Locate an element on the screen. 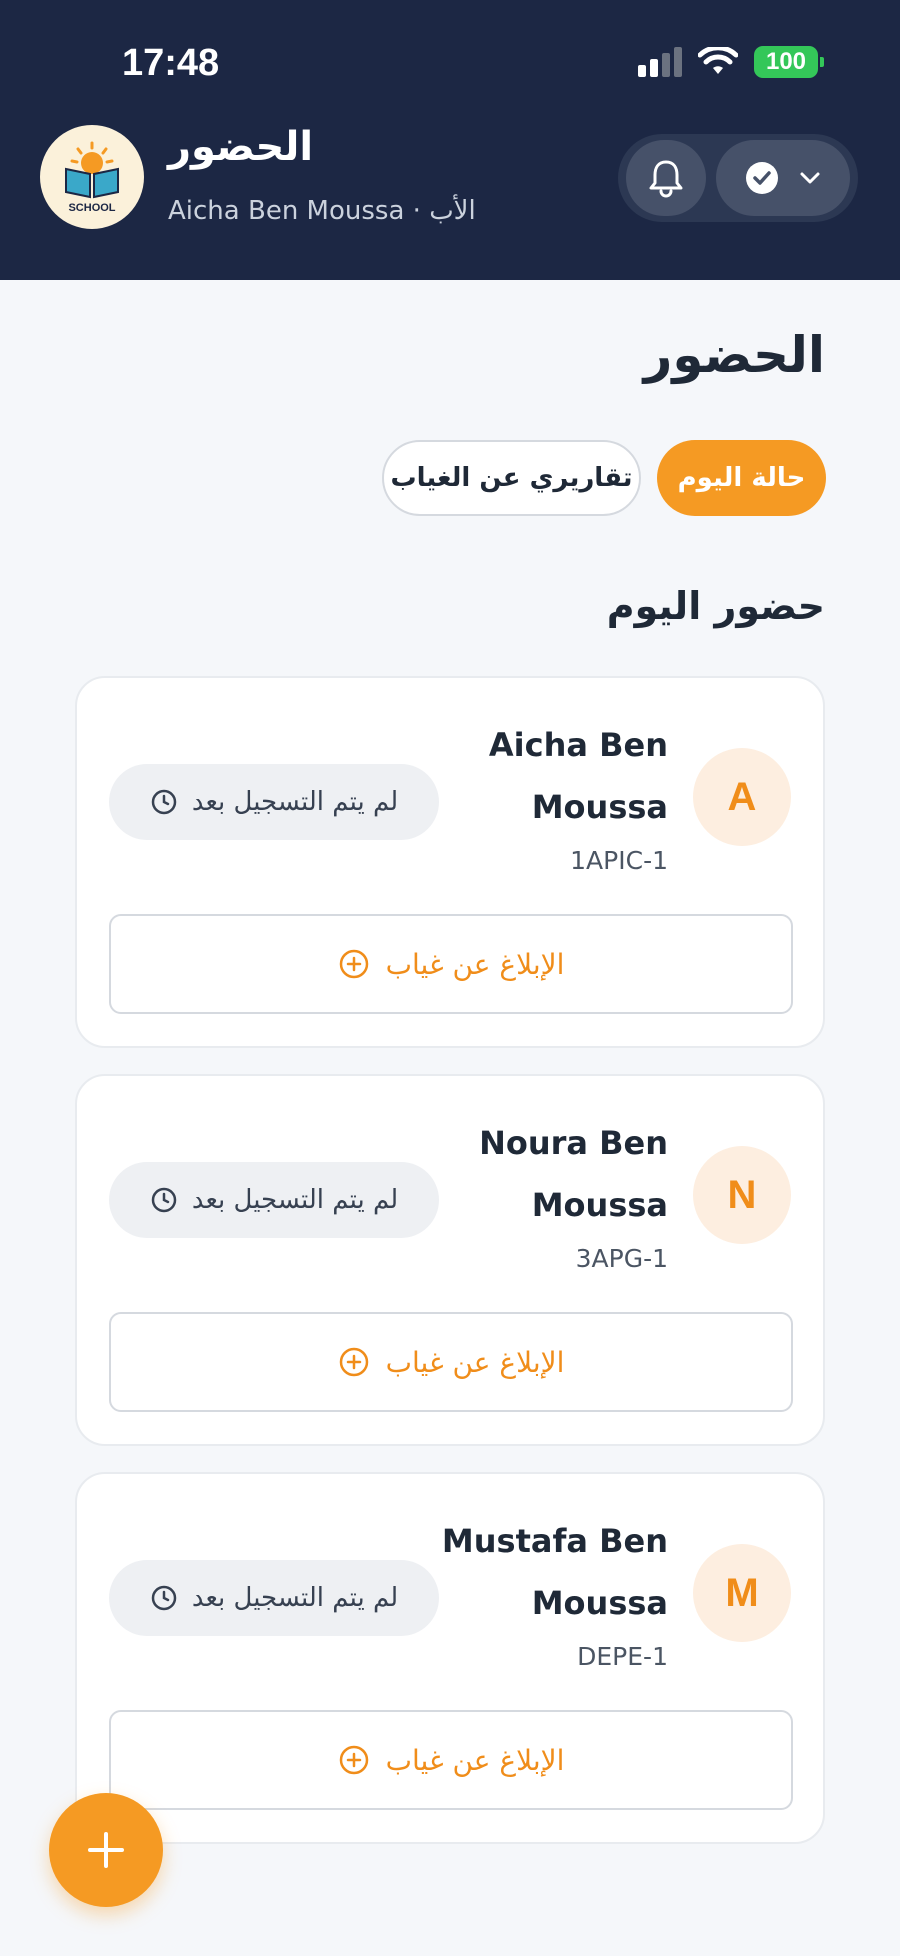 The image size is (900, 1956). header-title: الحضور is located at coordinates (241, 147).